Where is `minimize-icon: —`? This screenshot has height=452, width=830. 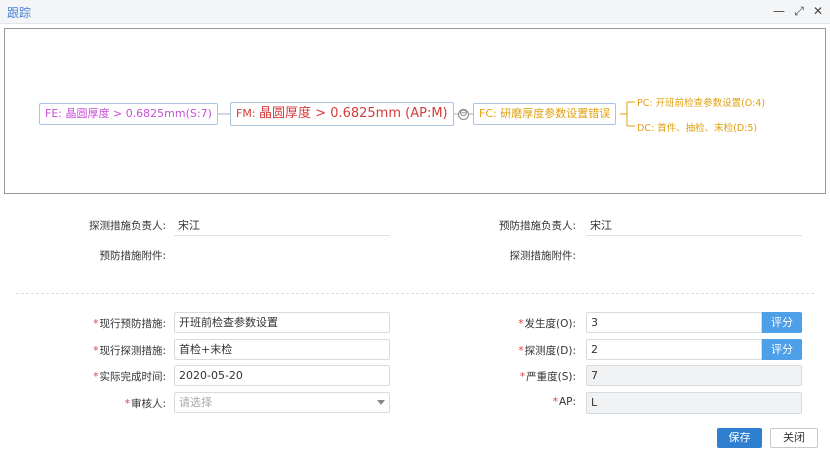 minimize-icon: — is located at coordinates (779, 11).